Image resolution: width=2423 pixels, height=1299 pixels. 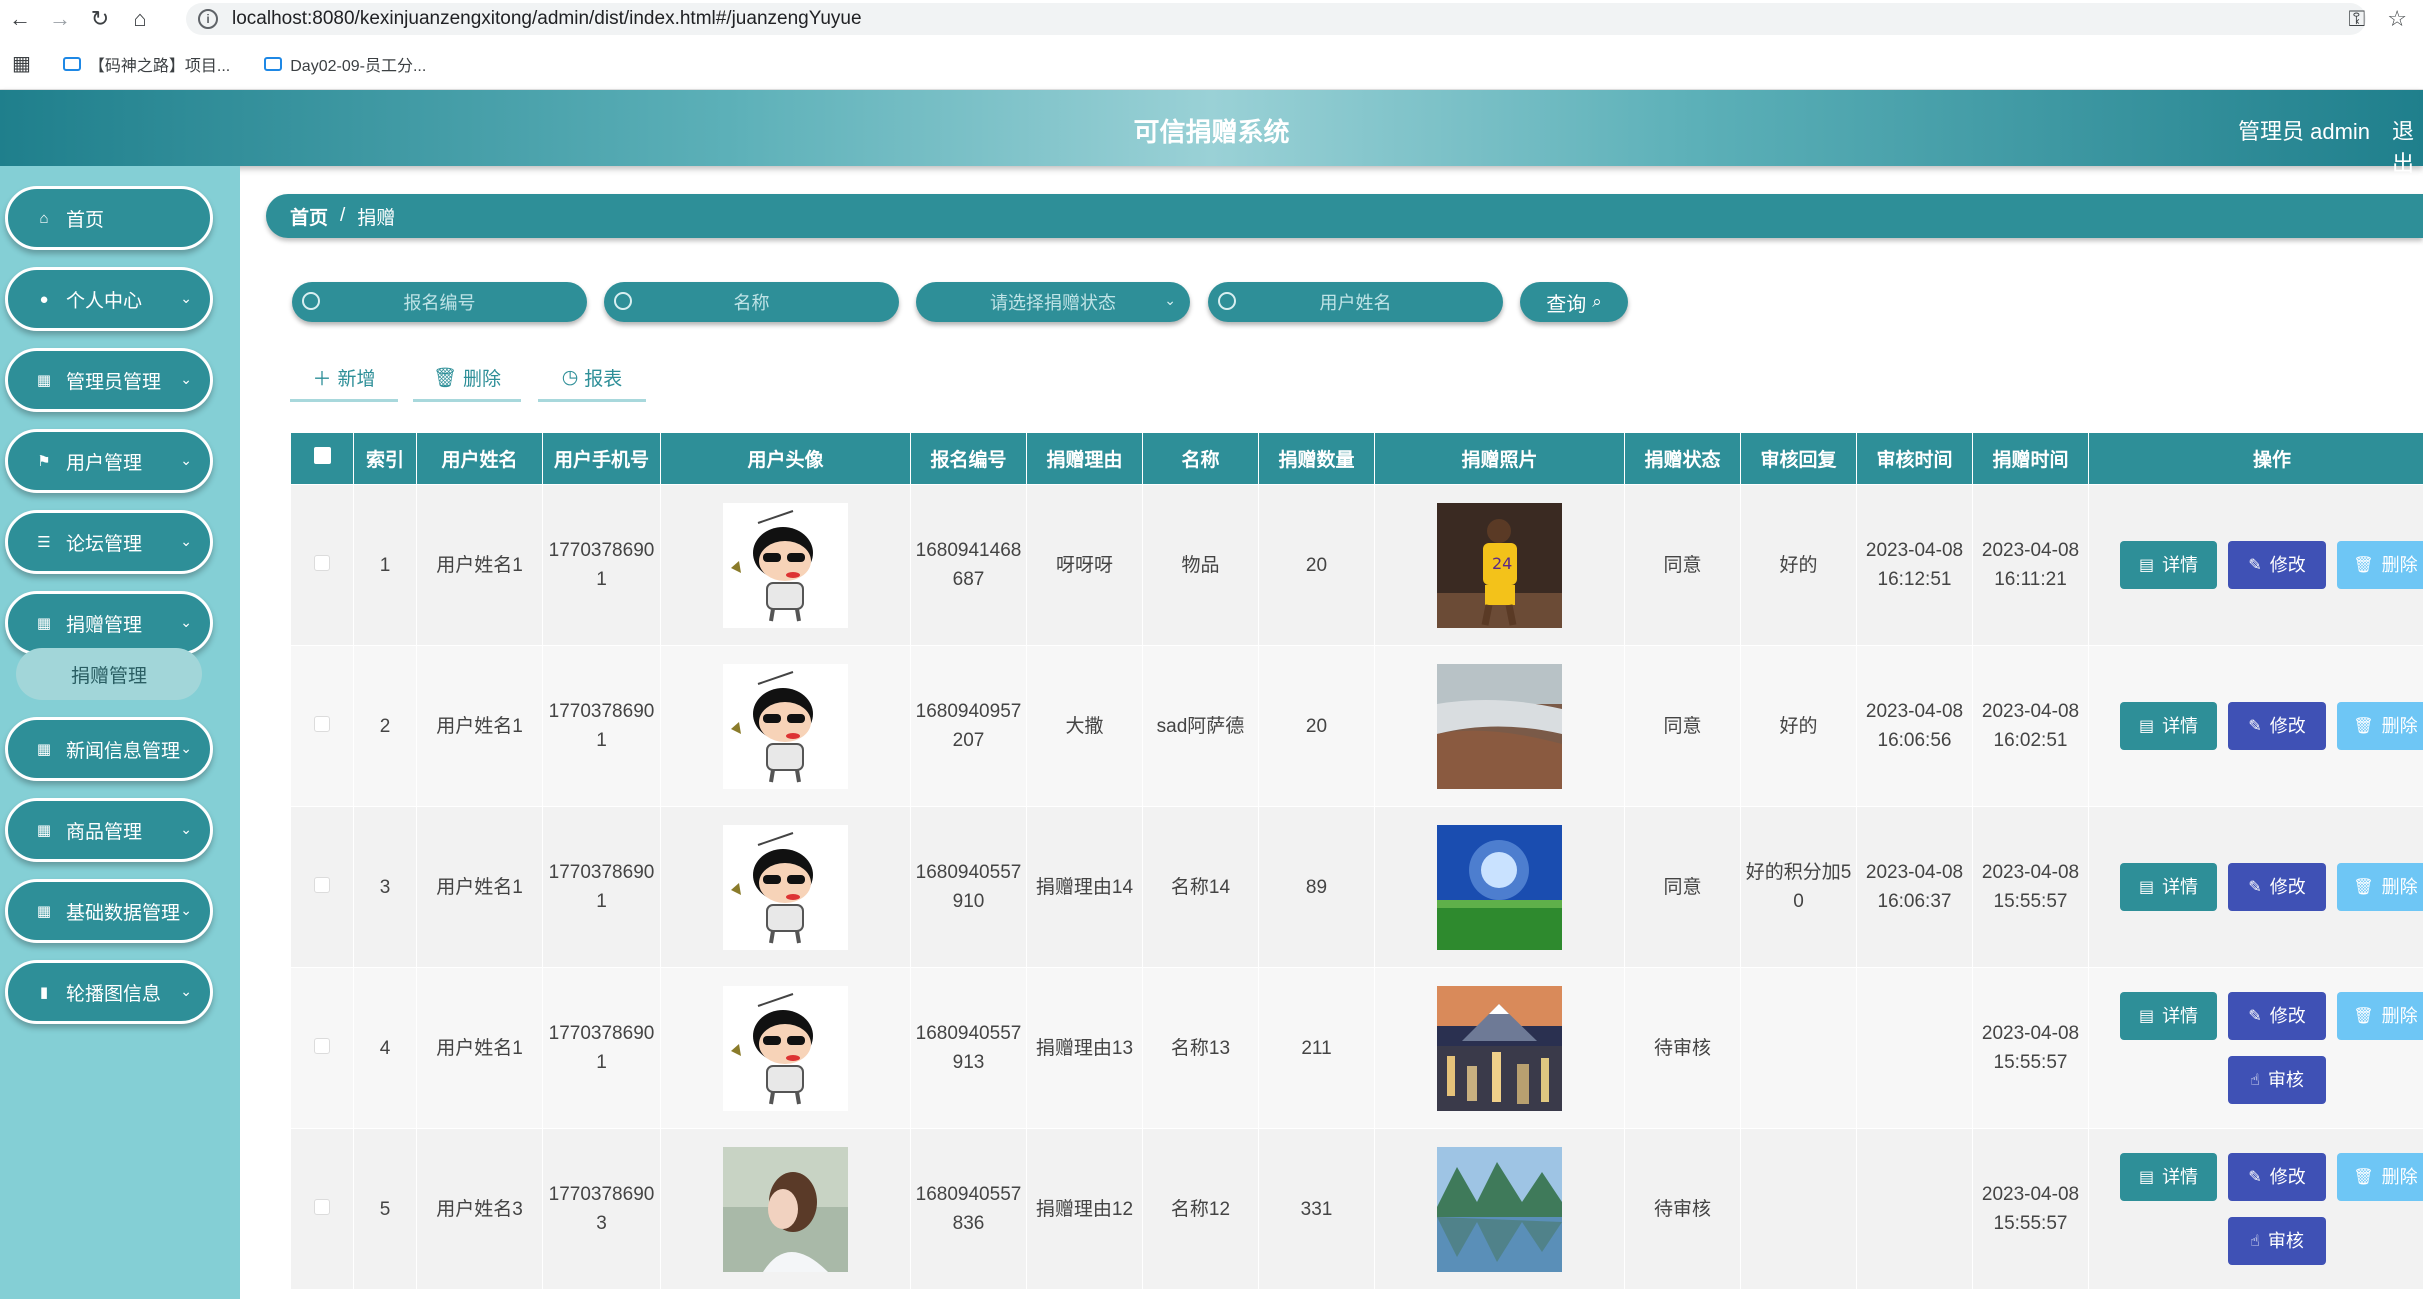 What do you see at coordinates (109, 830) in the screenshot?
I see `sidebar-item-goods-manage: ▦ 商品管理 ⌄` at bounding box center [109, 830].